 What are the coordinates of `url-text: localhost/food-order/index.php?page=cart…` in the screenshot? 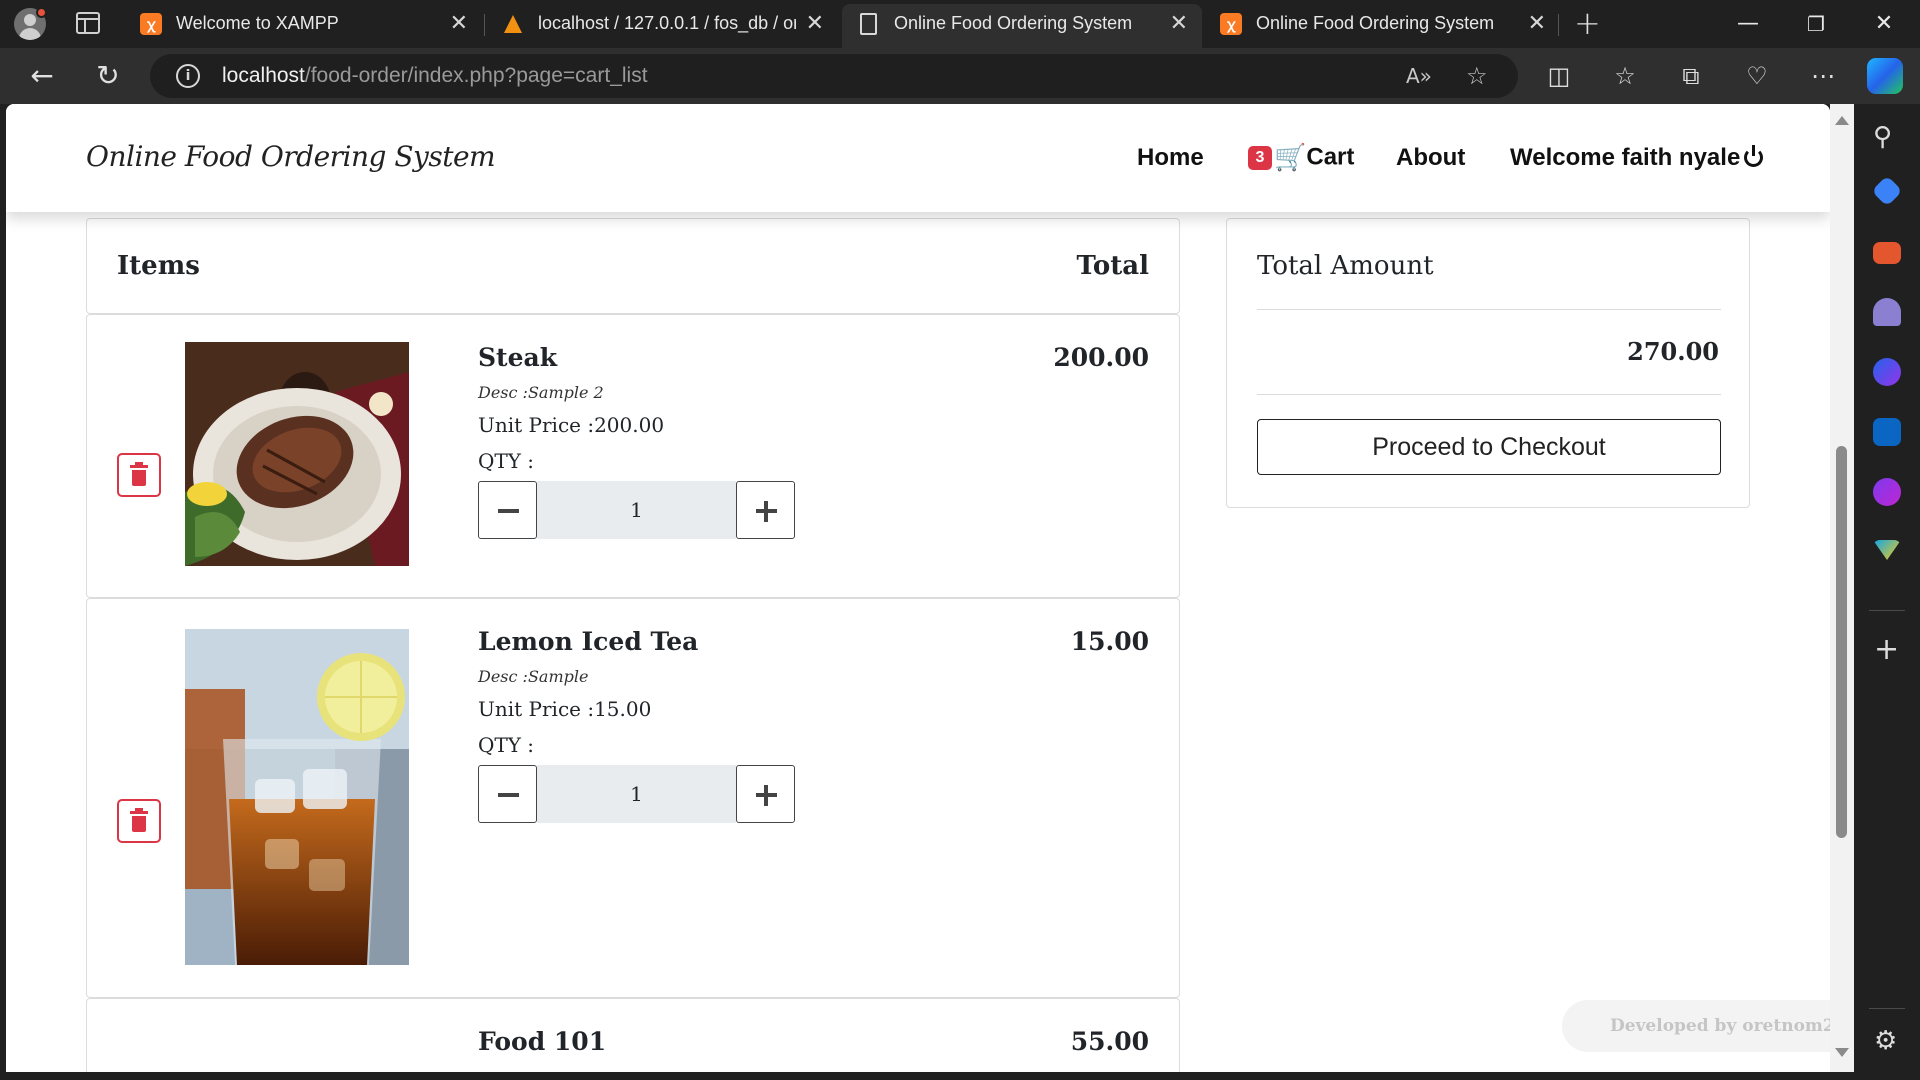 It's located at (435, 76).